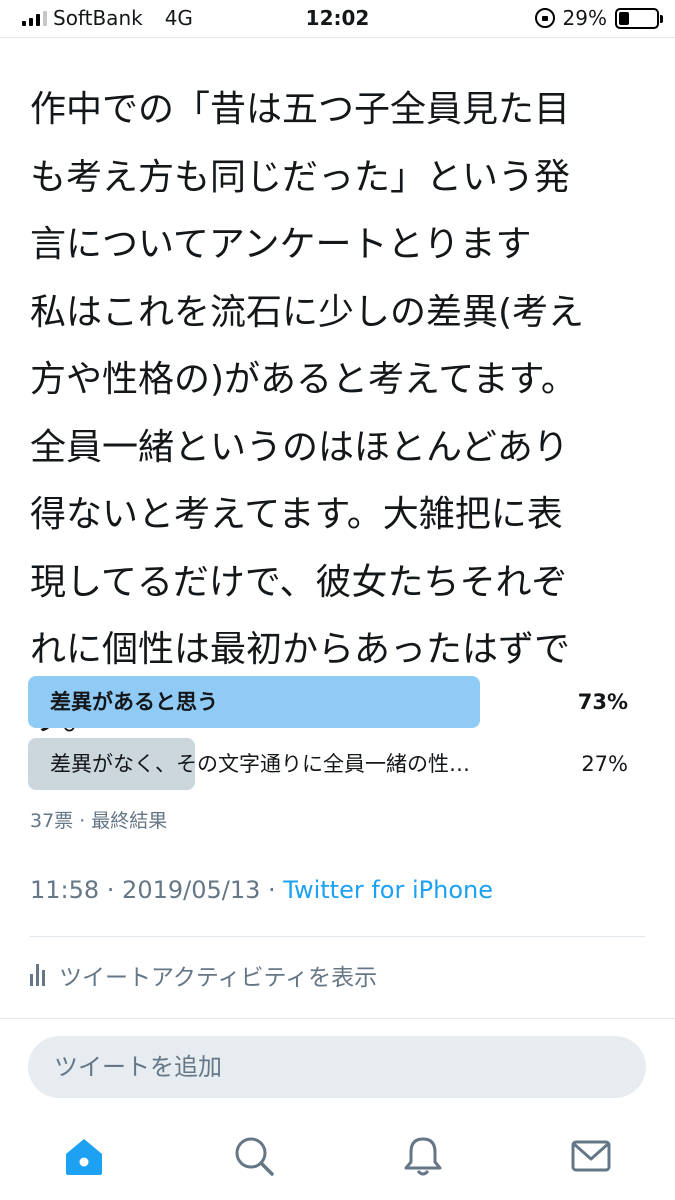  I want to click on battery-fill, so click(624, 18).